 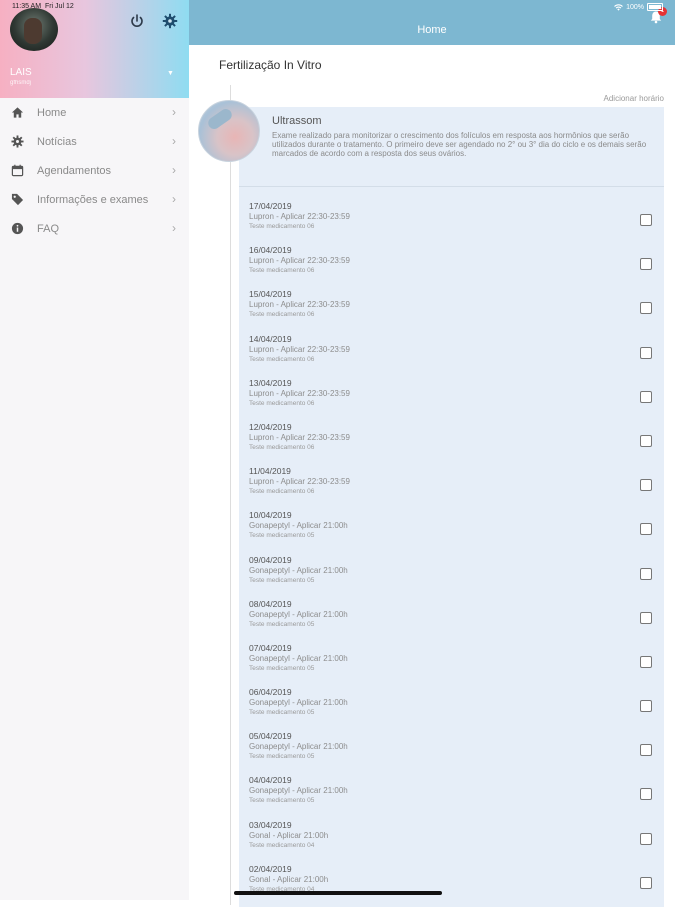 What do you see at coordinates (618, 7) in the screenshot?
I see `wifi-icon` at bounding box center [618, 7].